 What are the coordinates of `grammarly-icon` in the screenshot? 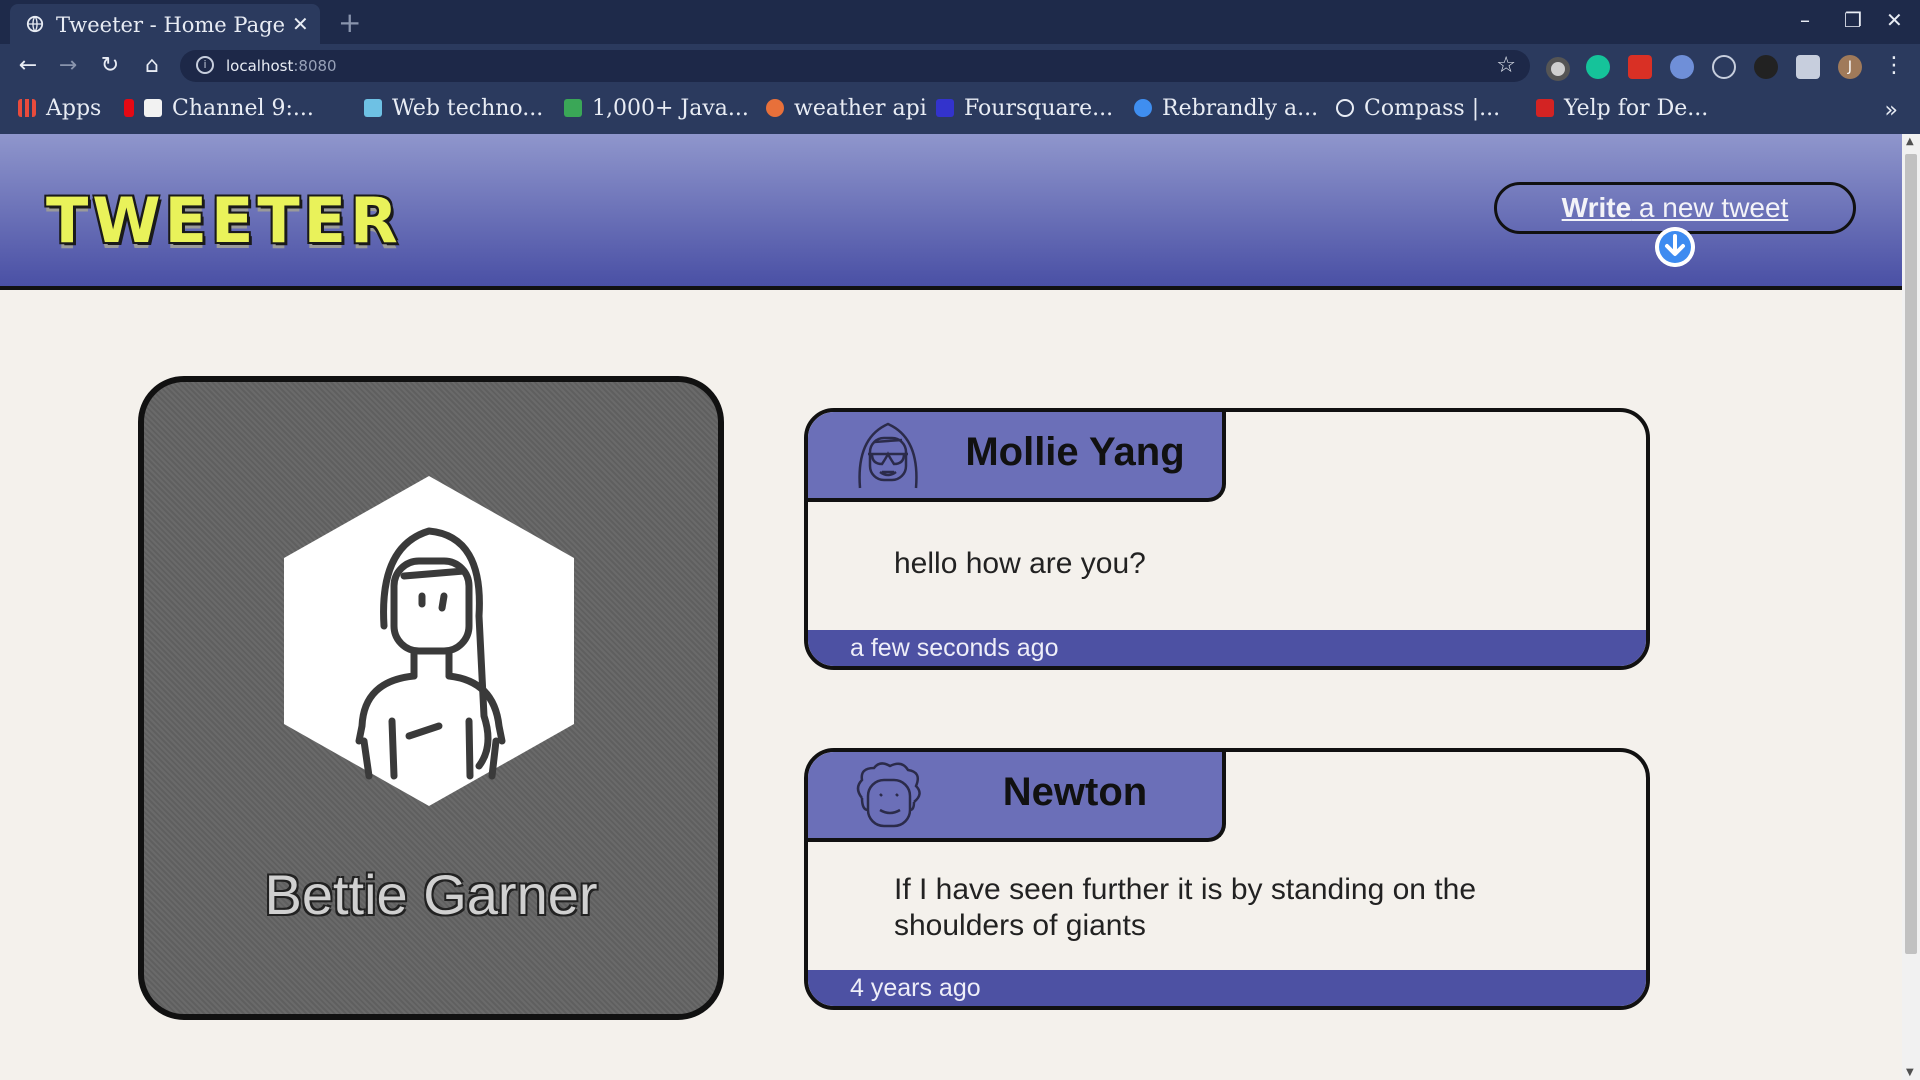 It's located at (1598, 67).